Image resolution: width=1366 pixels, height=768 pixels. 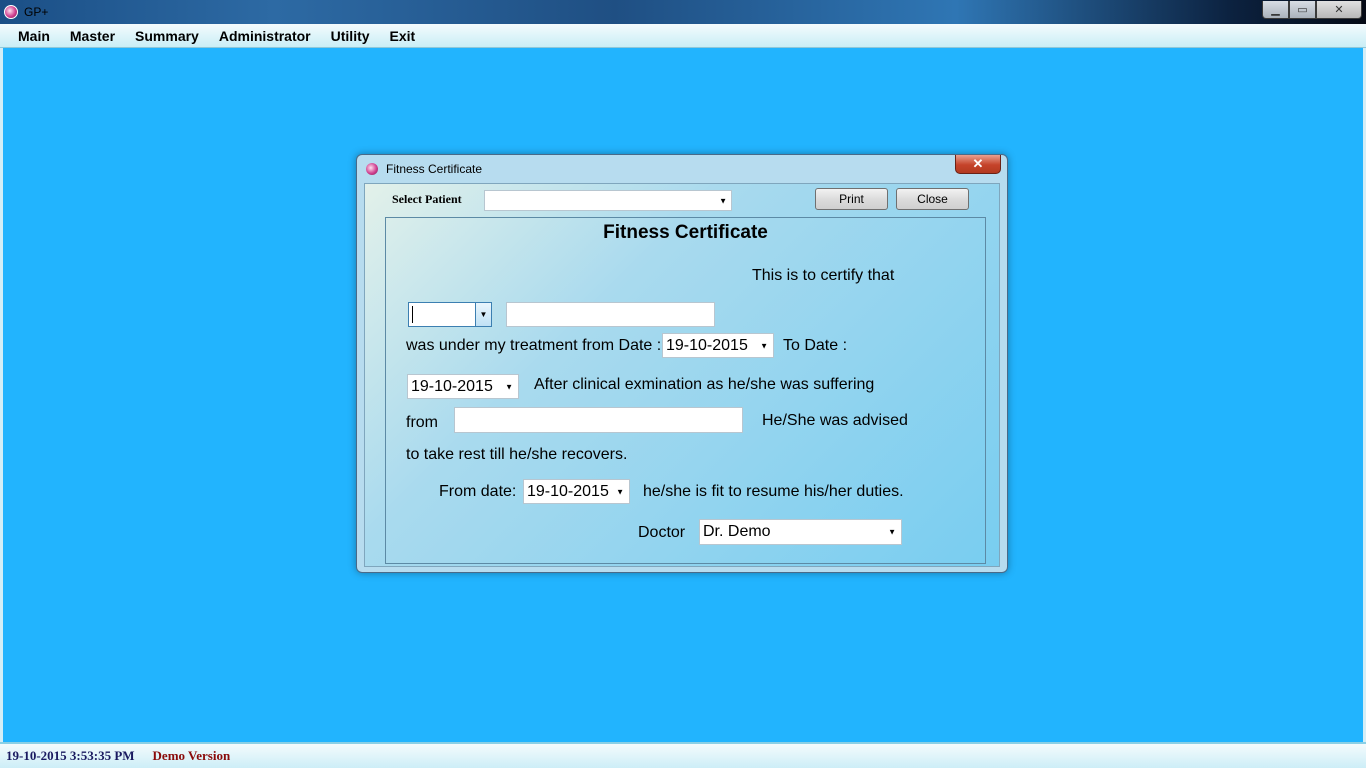 What do you see at coordinates (707, 345) in the screenshot?
I see `treatment-from-date-value: 19-10-2015` at bounding box center [707, 345].